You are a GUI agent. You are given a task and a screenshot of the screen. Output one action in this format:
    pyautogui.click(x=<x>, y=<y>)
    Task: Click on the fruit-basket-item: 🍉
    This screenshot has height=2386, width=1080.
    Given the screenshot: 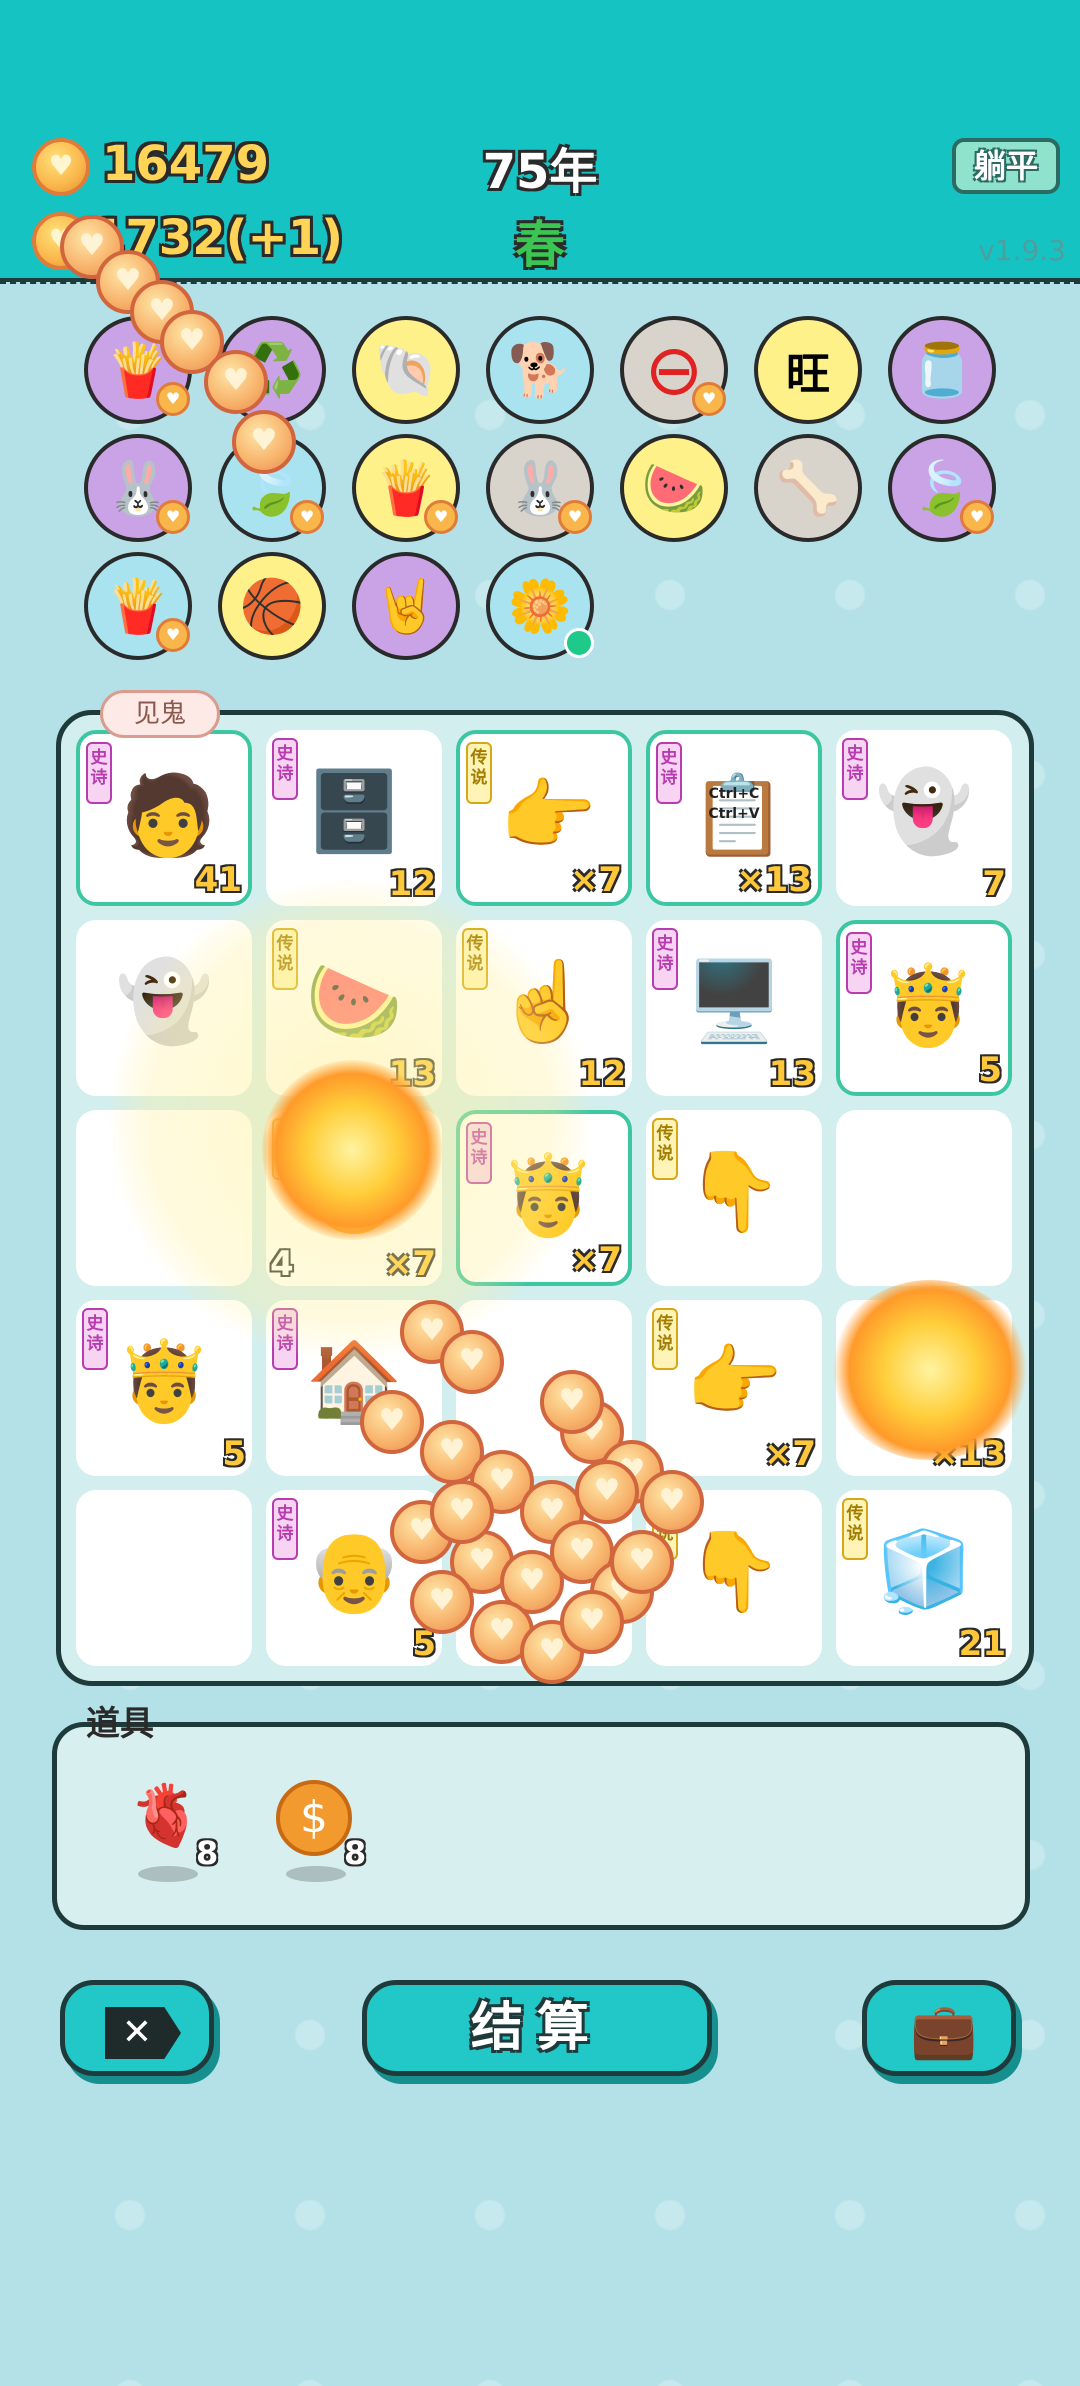 What is the action you would take?
    pyautogui.click(x=674, y=488)
    